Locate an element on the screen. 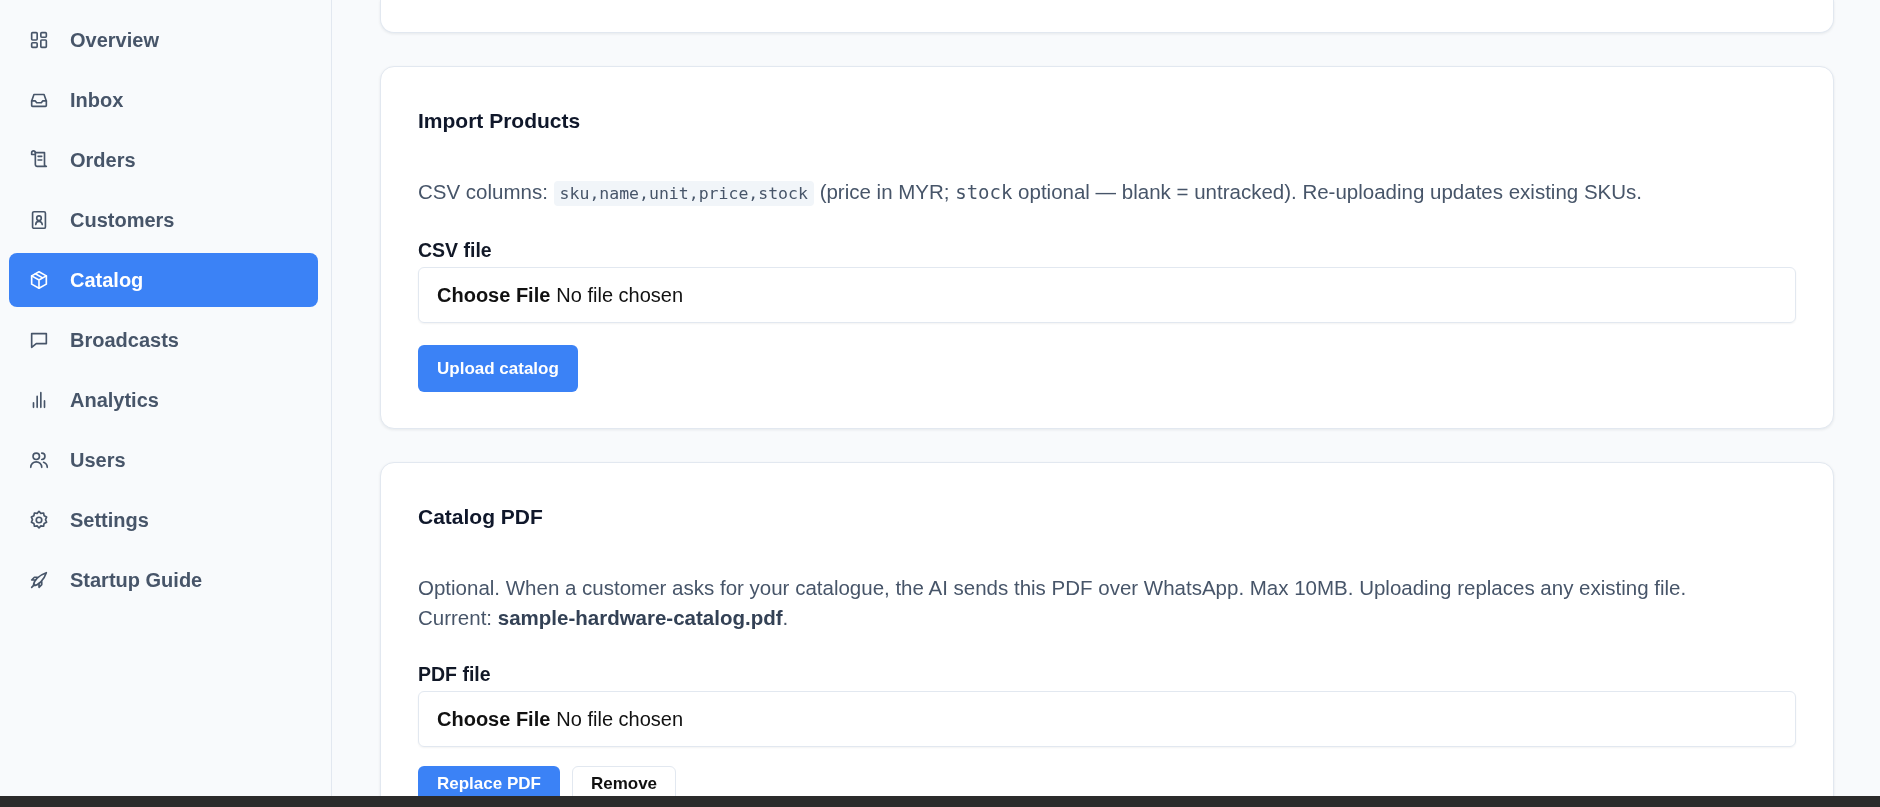 The image size is (1880, 807). users-icon is located at coordinates (39, 460).